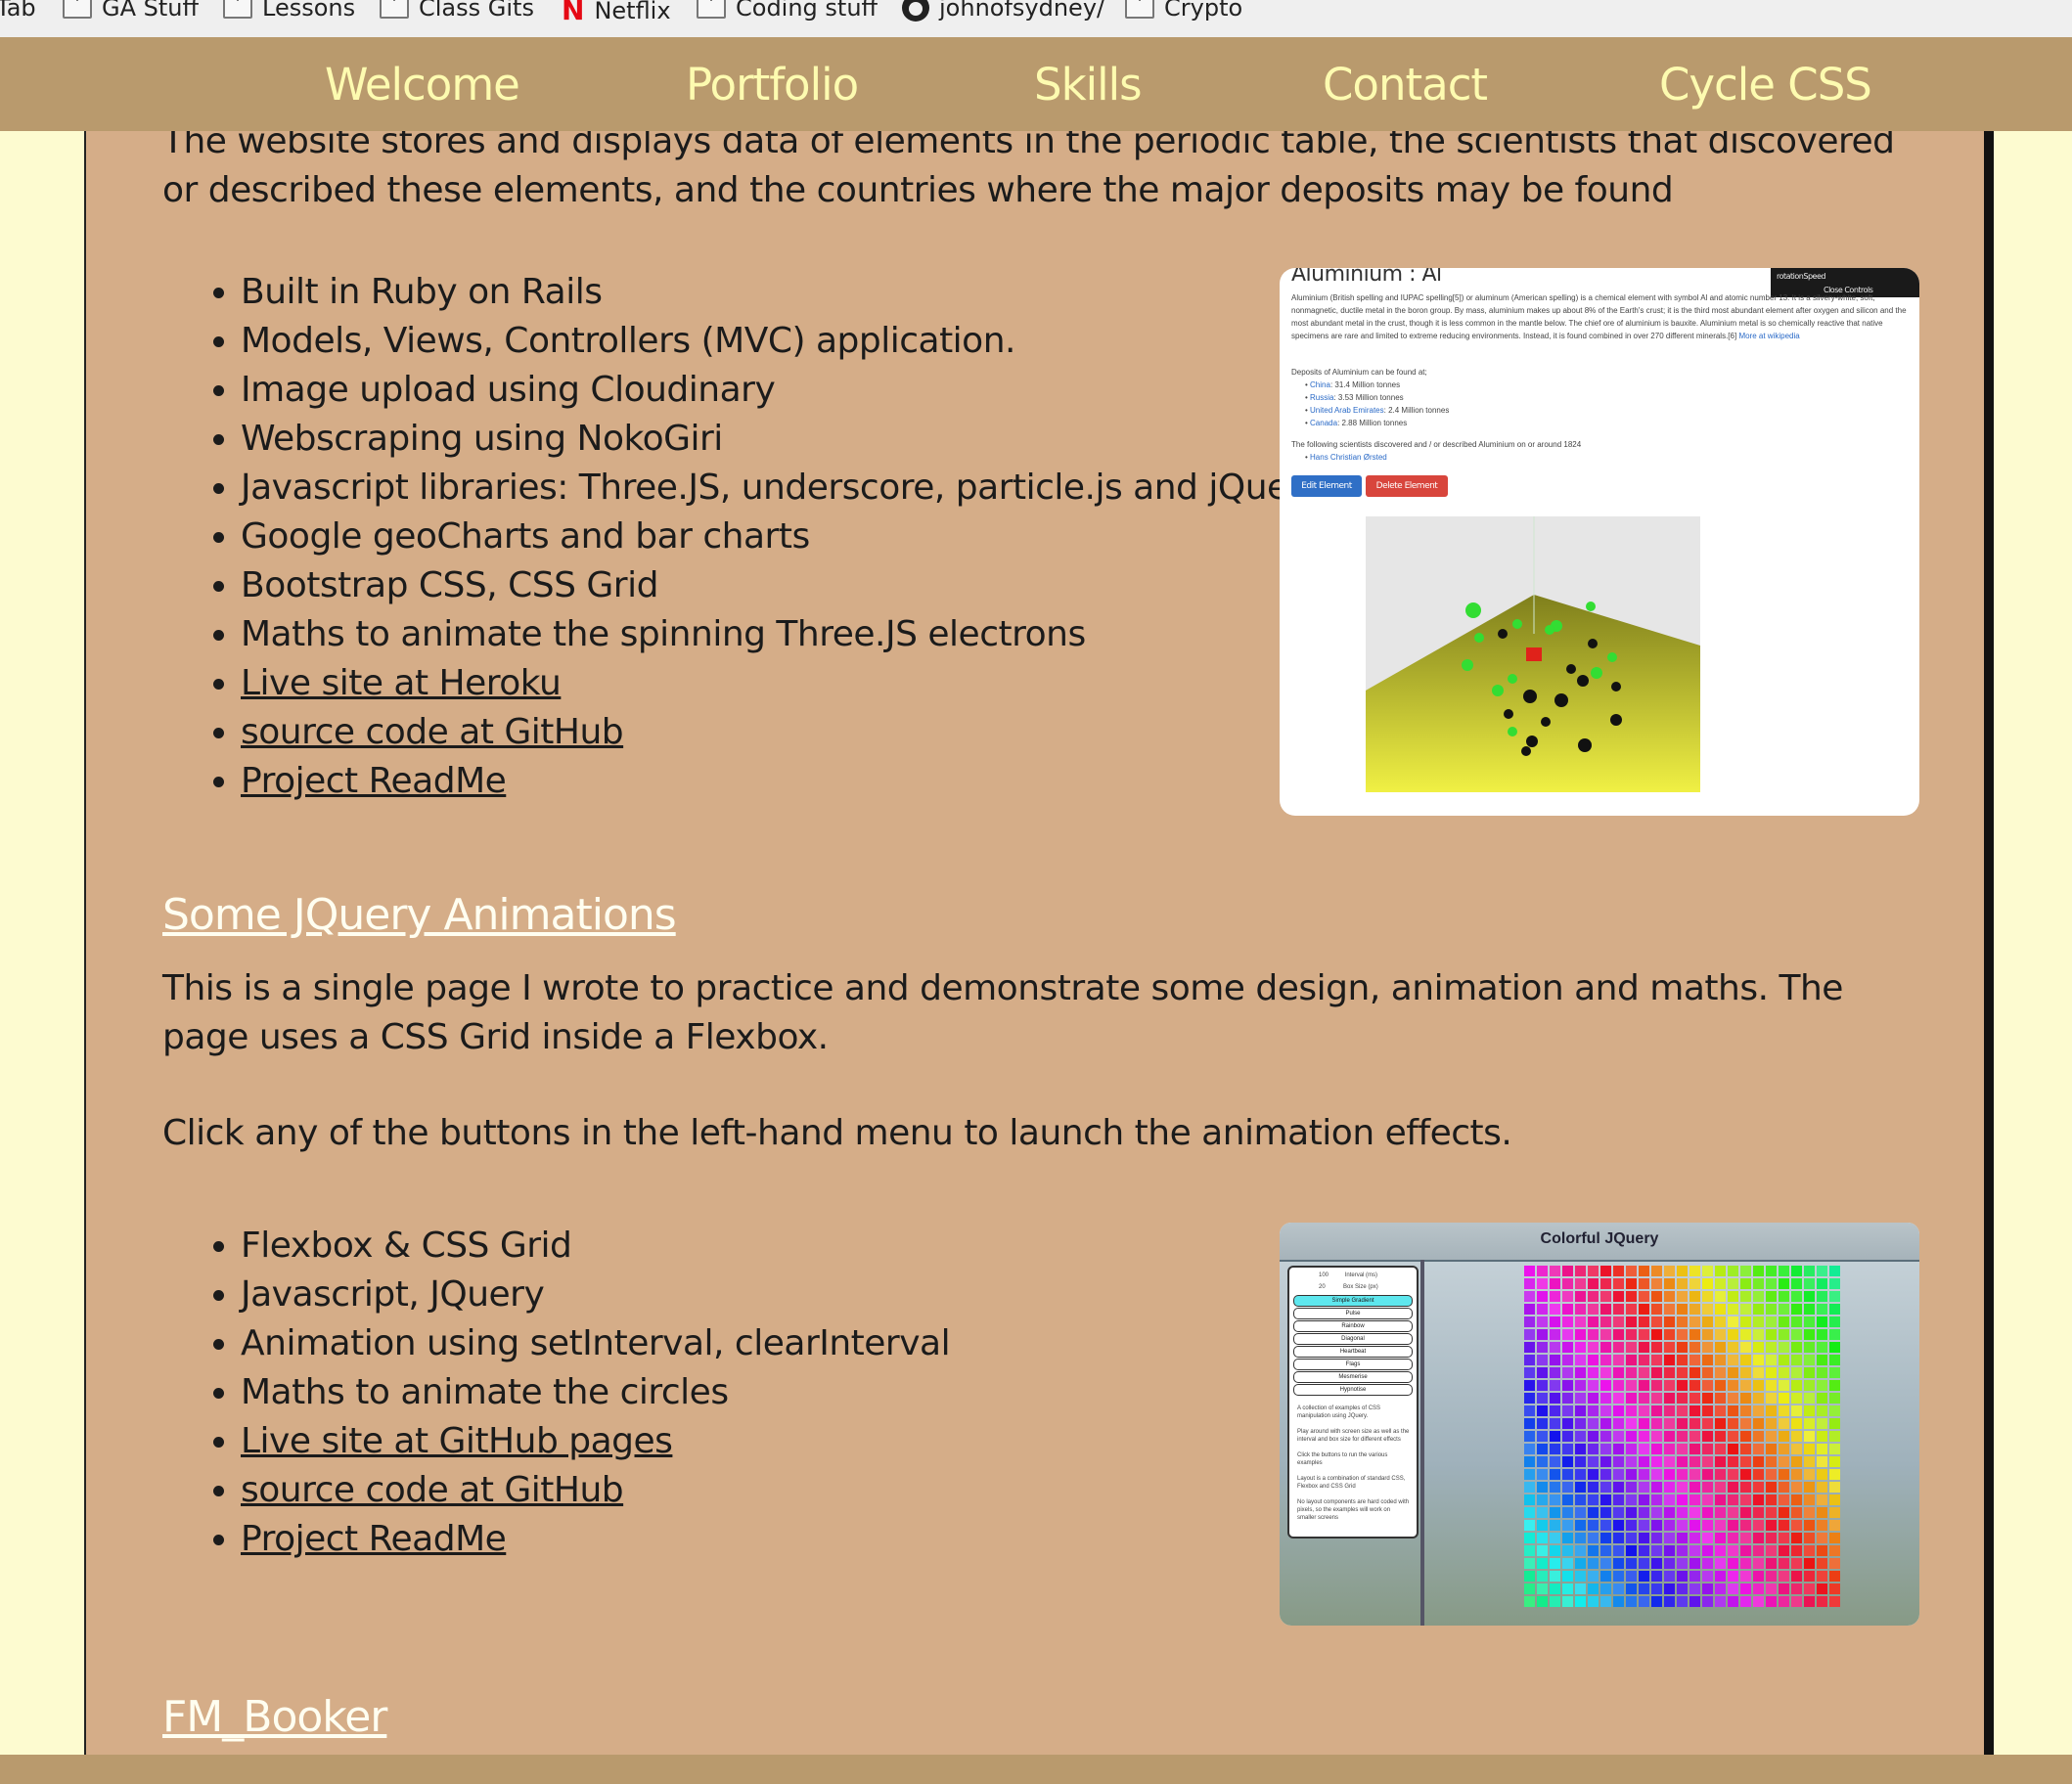 The image size is (2072, 1784). What do you see at coordinates (274, 1717) in the screenshot?
I see `fm-booker-title: FM_Booker` at bounding box center [274, 1717].